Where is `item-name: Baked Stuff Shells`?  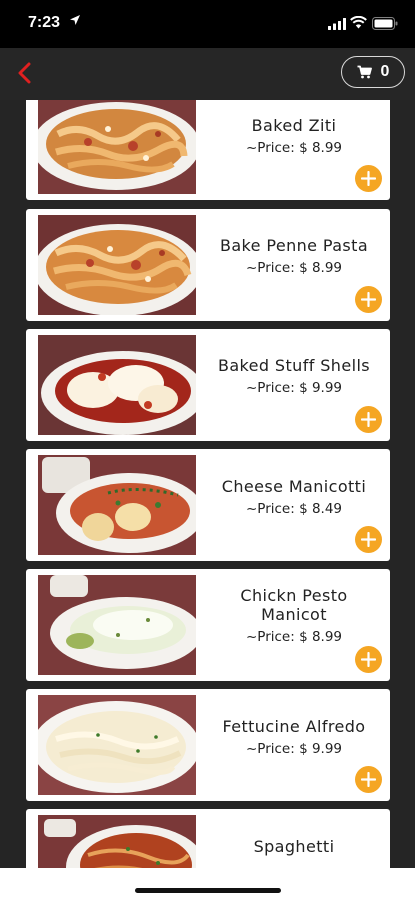 item-name: Baked Stuff Shells is located at coordinates (294, 365).